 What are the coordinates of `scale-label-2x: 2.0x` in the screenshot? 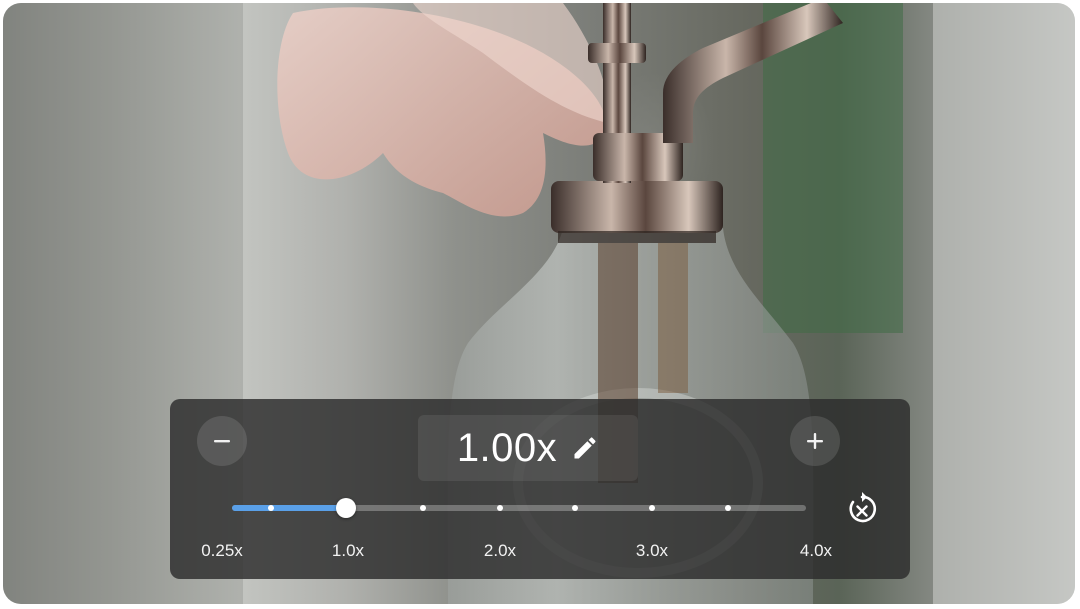 It's located at (500, 550).